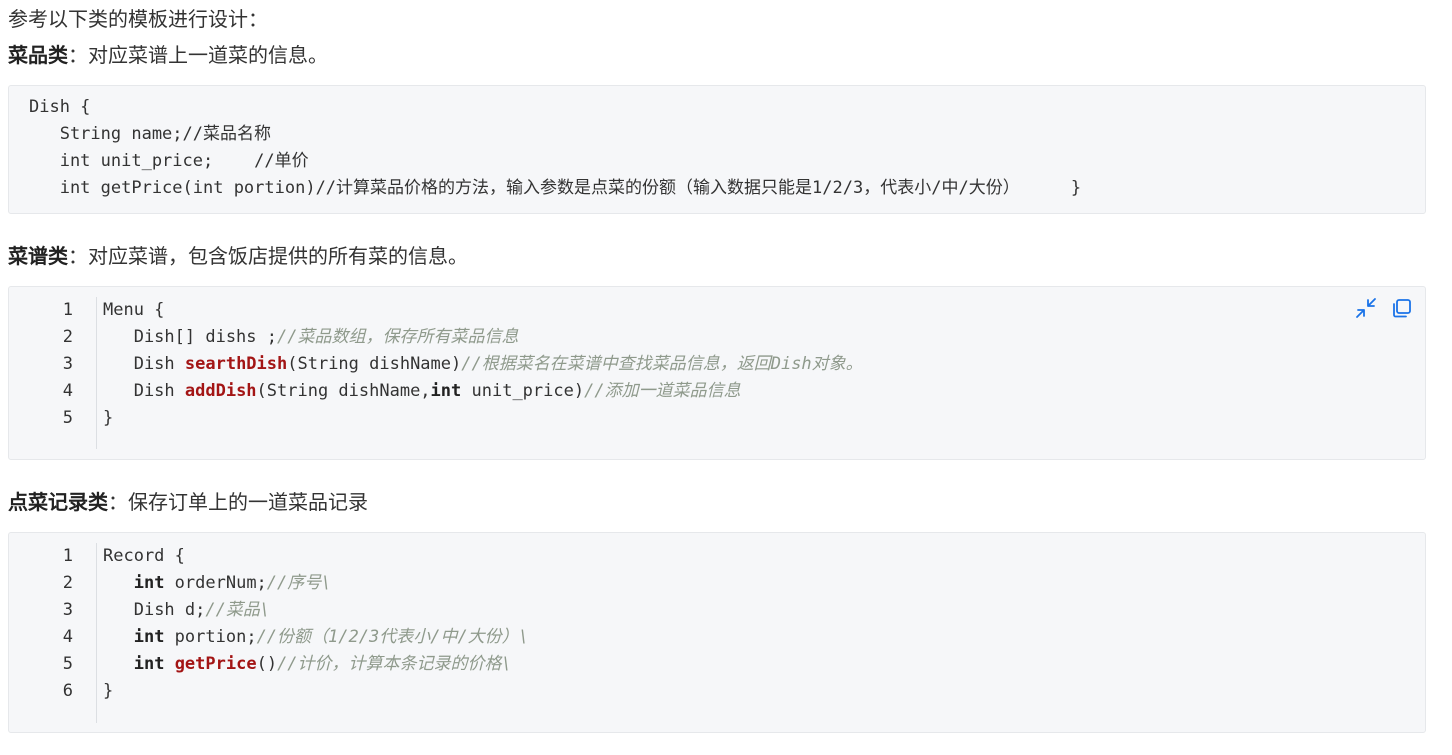  Describe the element at coordinates (662, 364) in the screenshot. I see `code-comment: //根据菜名在菜谱中查找菜品信息，返回Dish对象。` at that location.